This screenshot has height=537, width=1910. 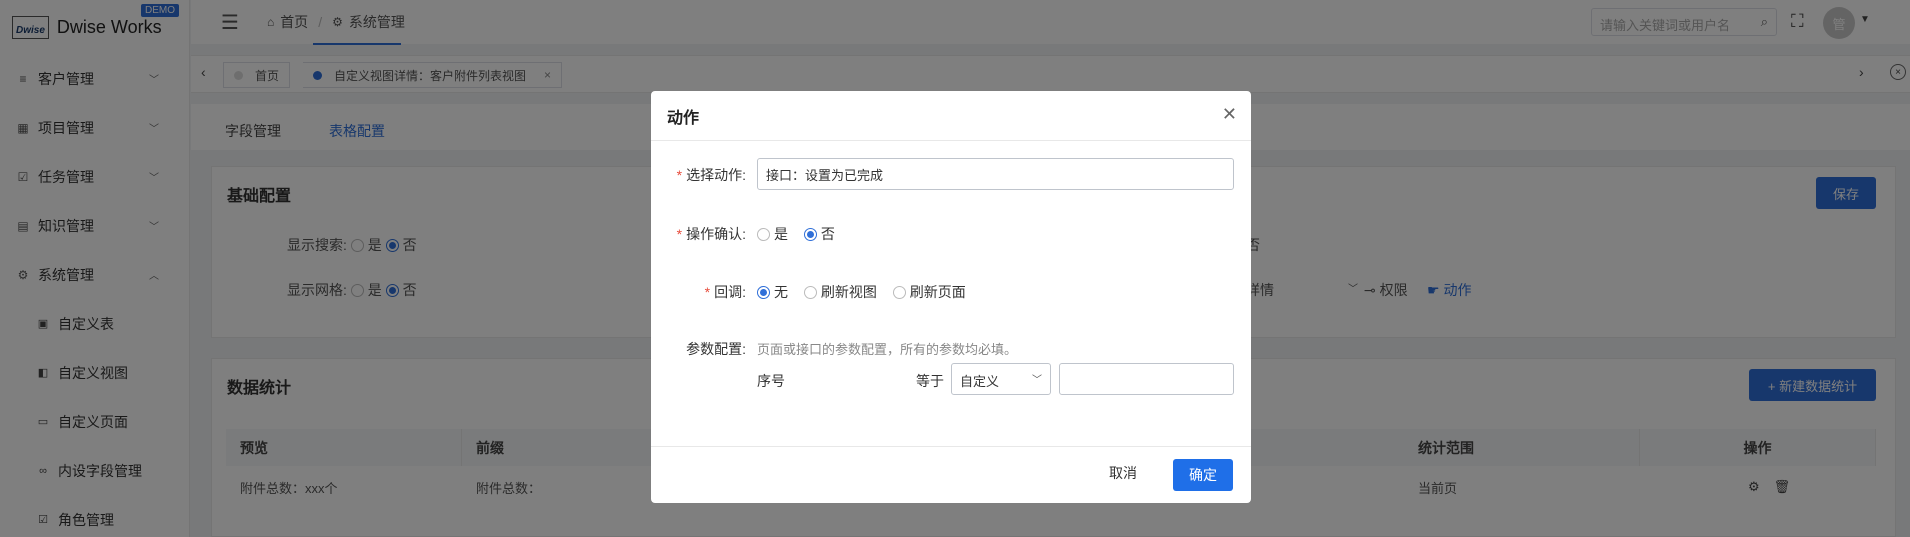 What do you see at coordinates (867, 292) in the screenshot?
I see `callback-radio-group: 无 刷新视图 刷新页面` at bounding box center [867, 292].